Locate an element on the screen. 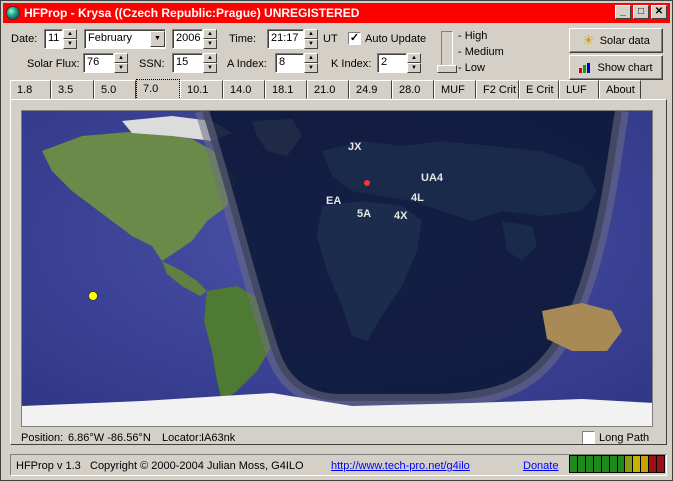 The height and width of the screenshot is (481, 673). time-field: 21:17 is located at coordinates (285, 39).